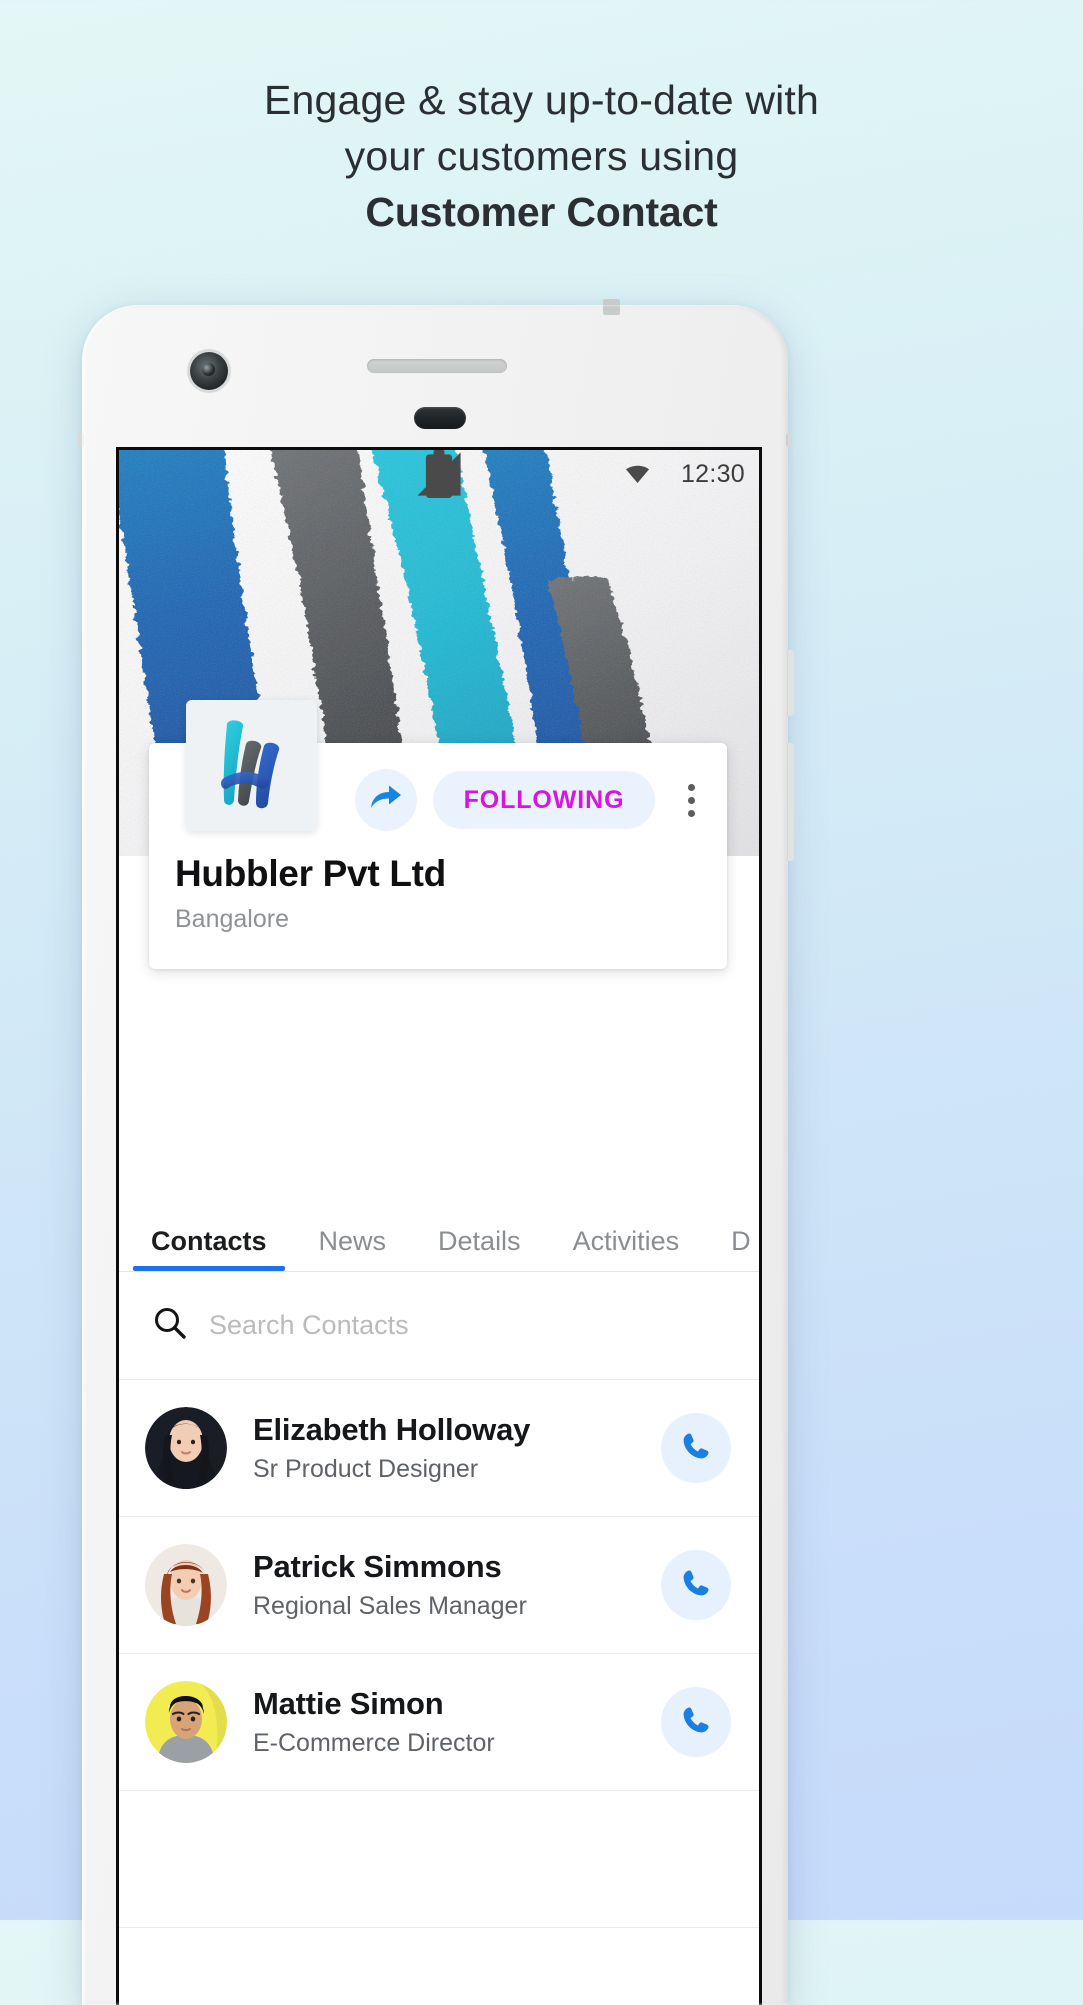 The height and width of the screenshot is (2005, 1083). Describe the element at coordinates (366, 1469) in the screenshot. I see `contact-role: Sr Product Designer` at that location.